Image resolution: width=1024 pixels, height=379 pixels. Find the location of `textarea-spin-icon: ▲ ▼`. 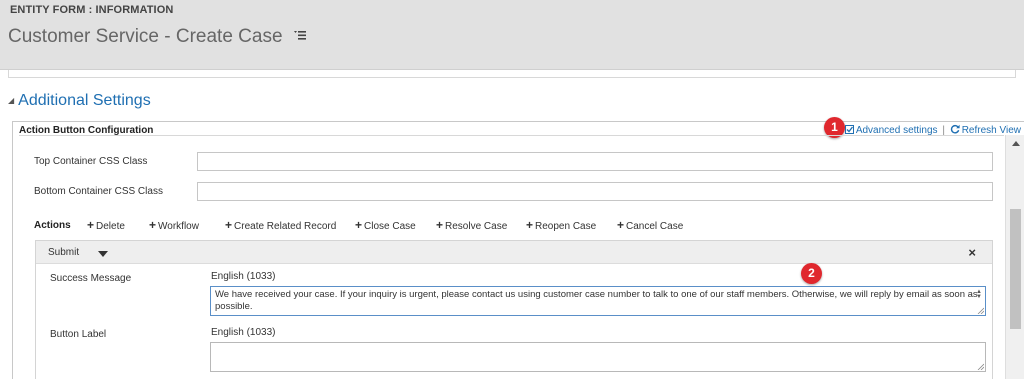

textarea-spin-icon: ▲ ▼ is located at coordinates (979, 294).